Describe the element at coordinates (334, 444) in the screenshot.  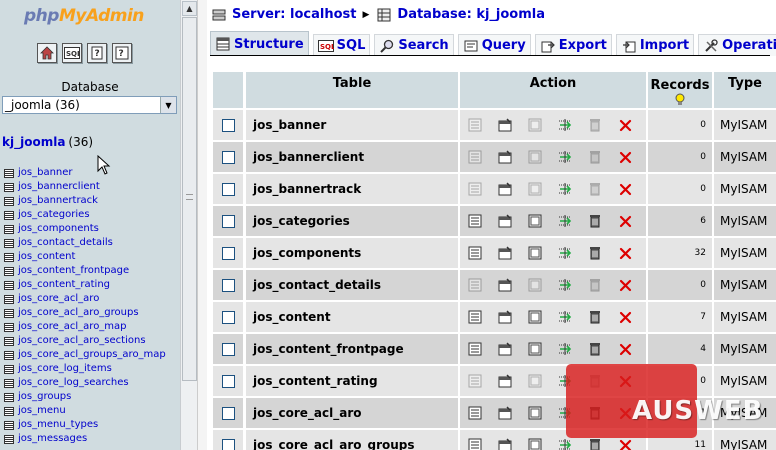
I see `table-name: jos_core_acl_aro_groups` at that location.